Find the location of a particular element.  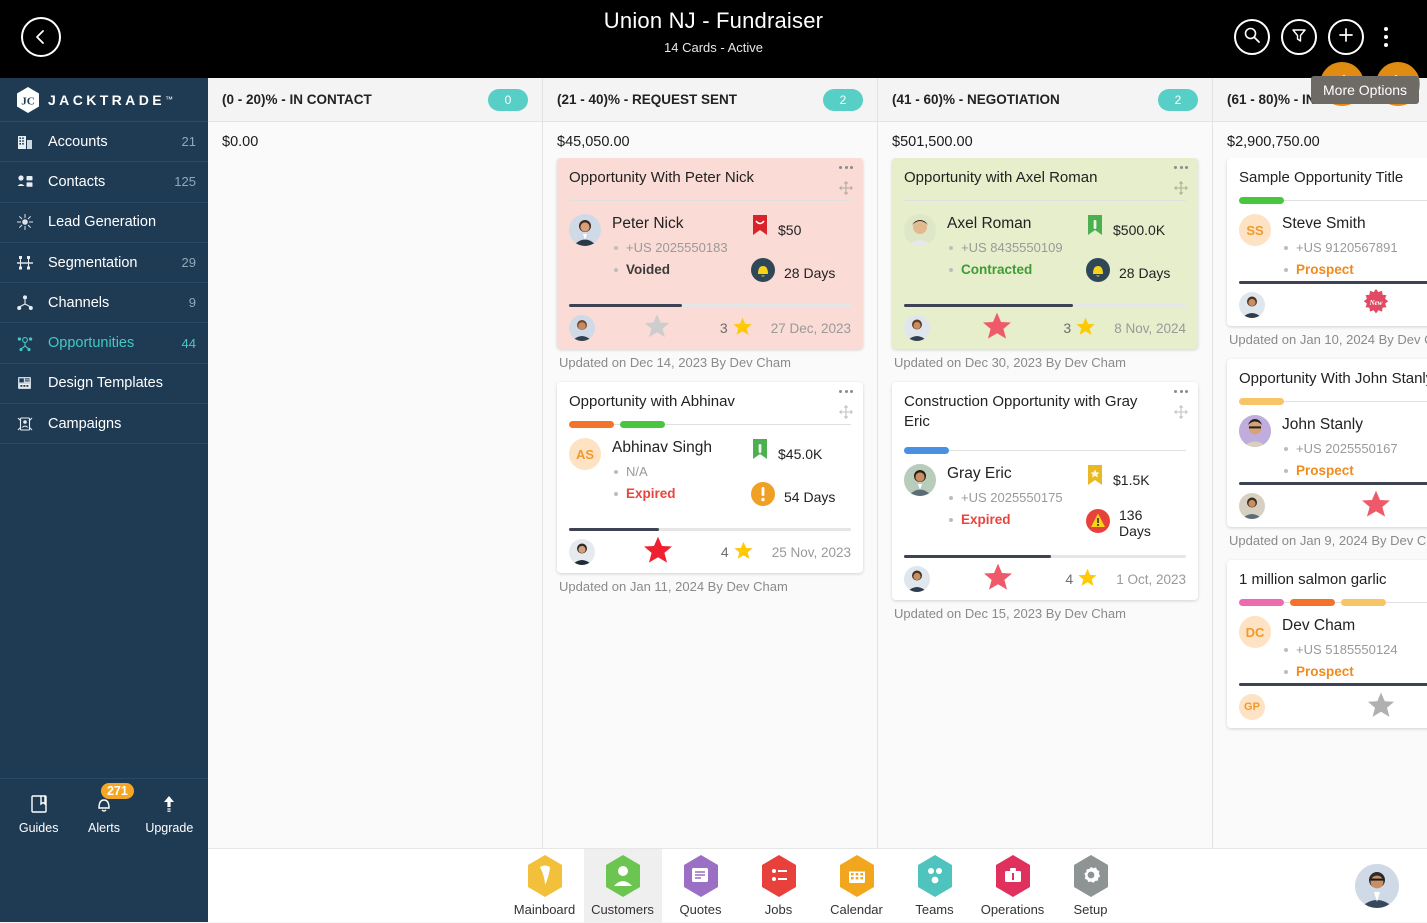

card-person-row: John Stanly +US 2025550167 Prospect is located at coordinates (1333, 442).